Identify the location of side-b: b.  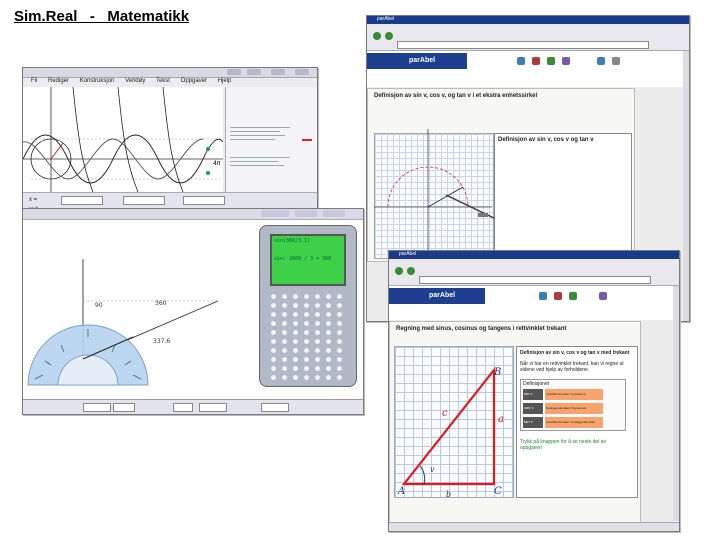
(448, 494).